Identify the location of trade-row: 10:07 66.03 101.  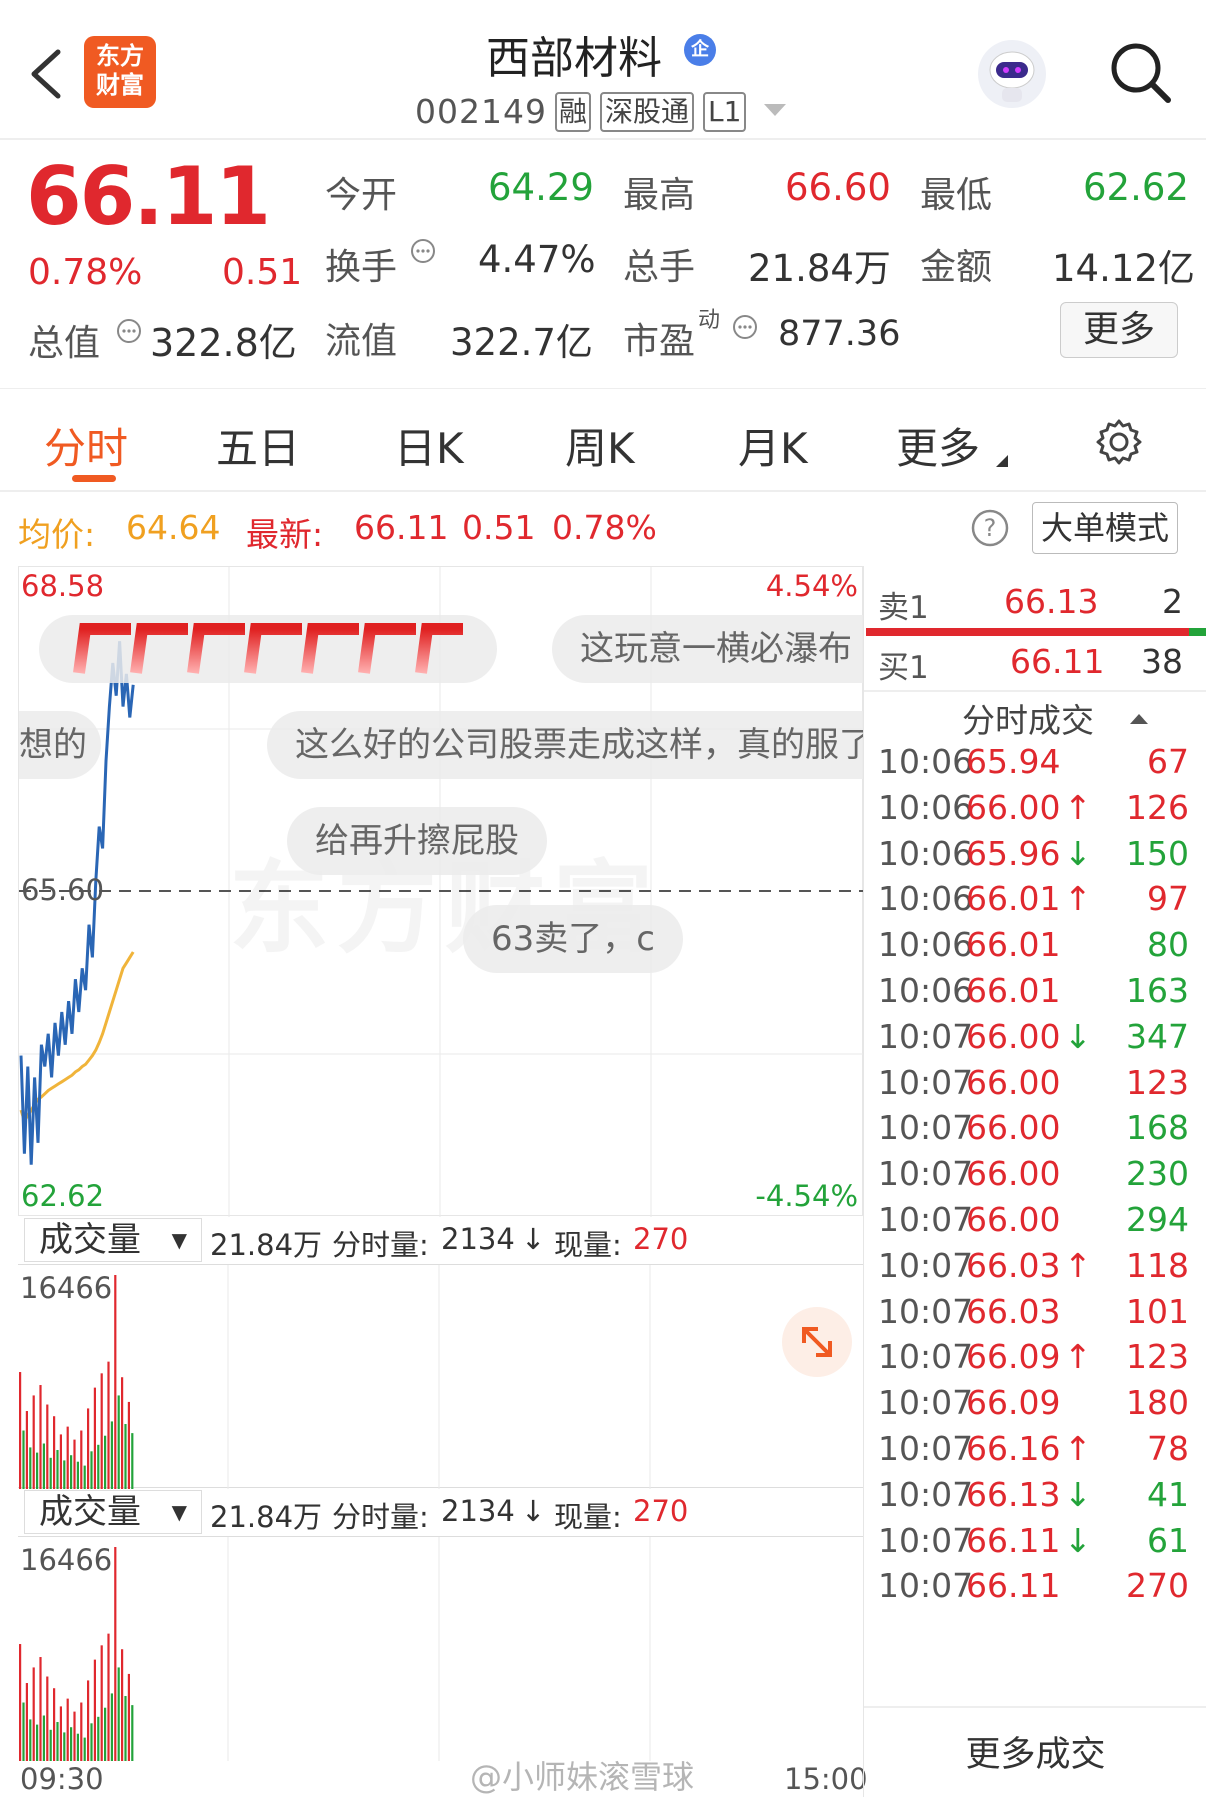
(1040, 1318).